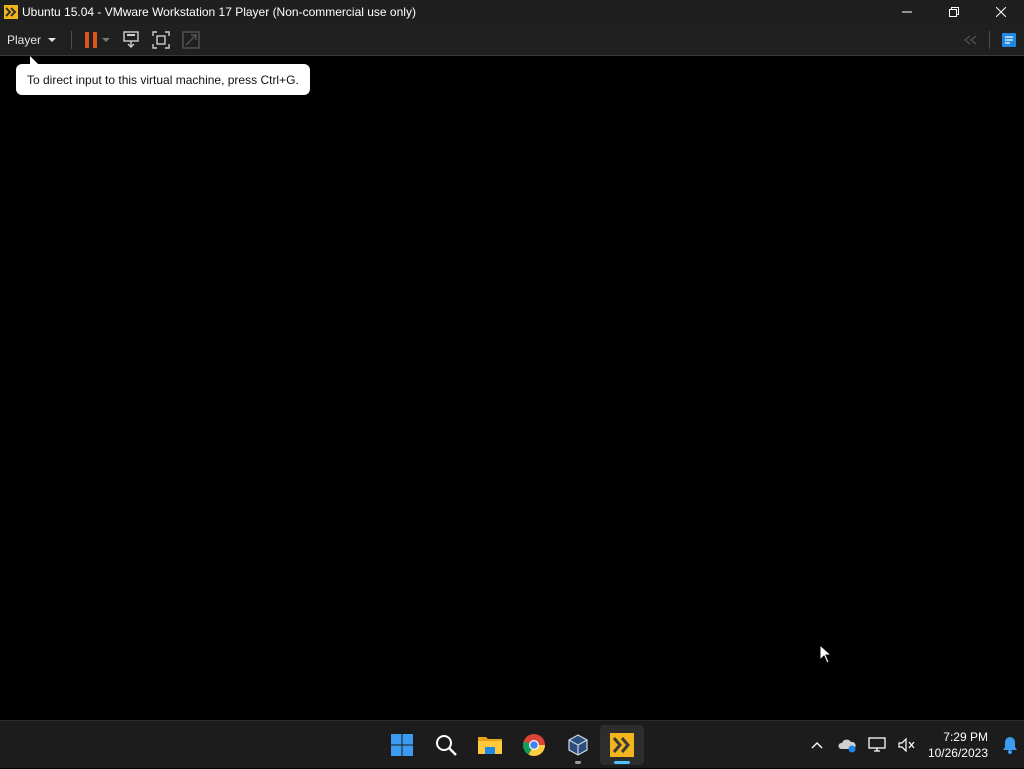  I want to click on back-button, so click(970, 39).